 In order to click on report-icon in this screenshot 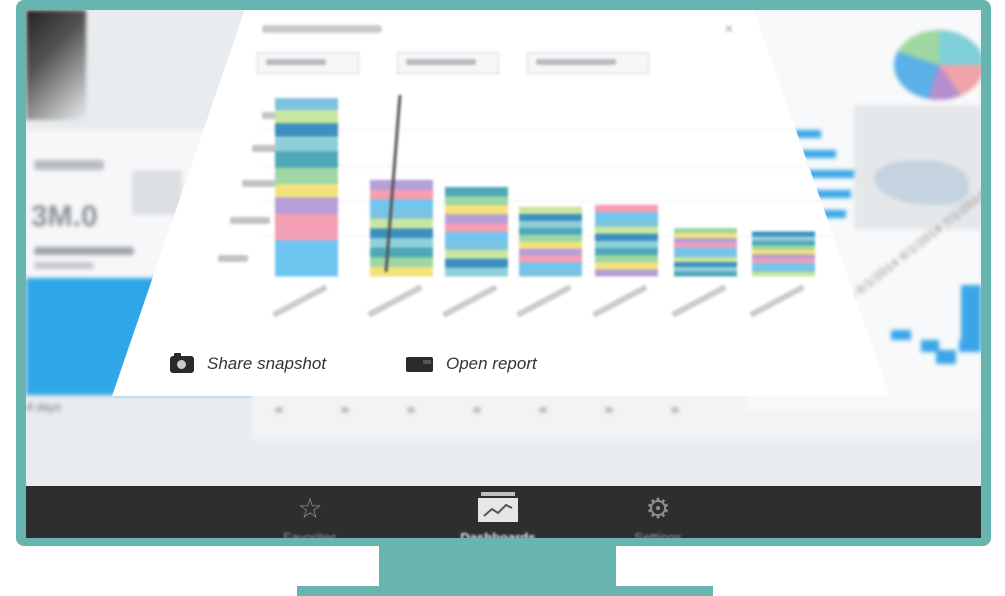, I will do `click(419, 364)`.